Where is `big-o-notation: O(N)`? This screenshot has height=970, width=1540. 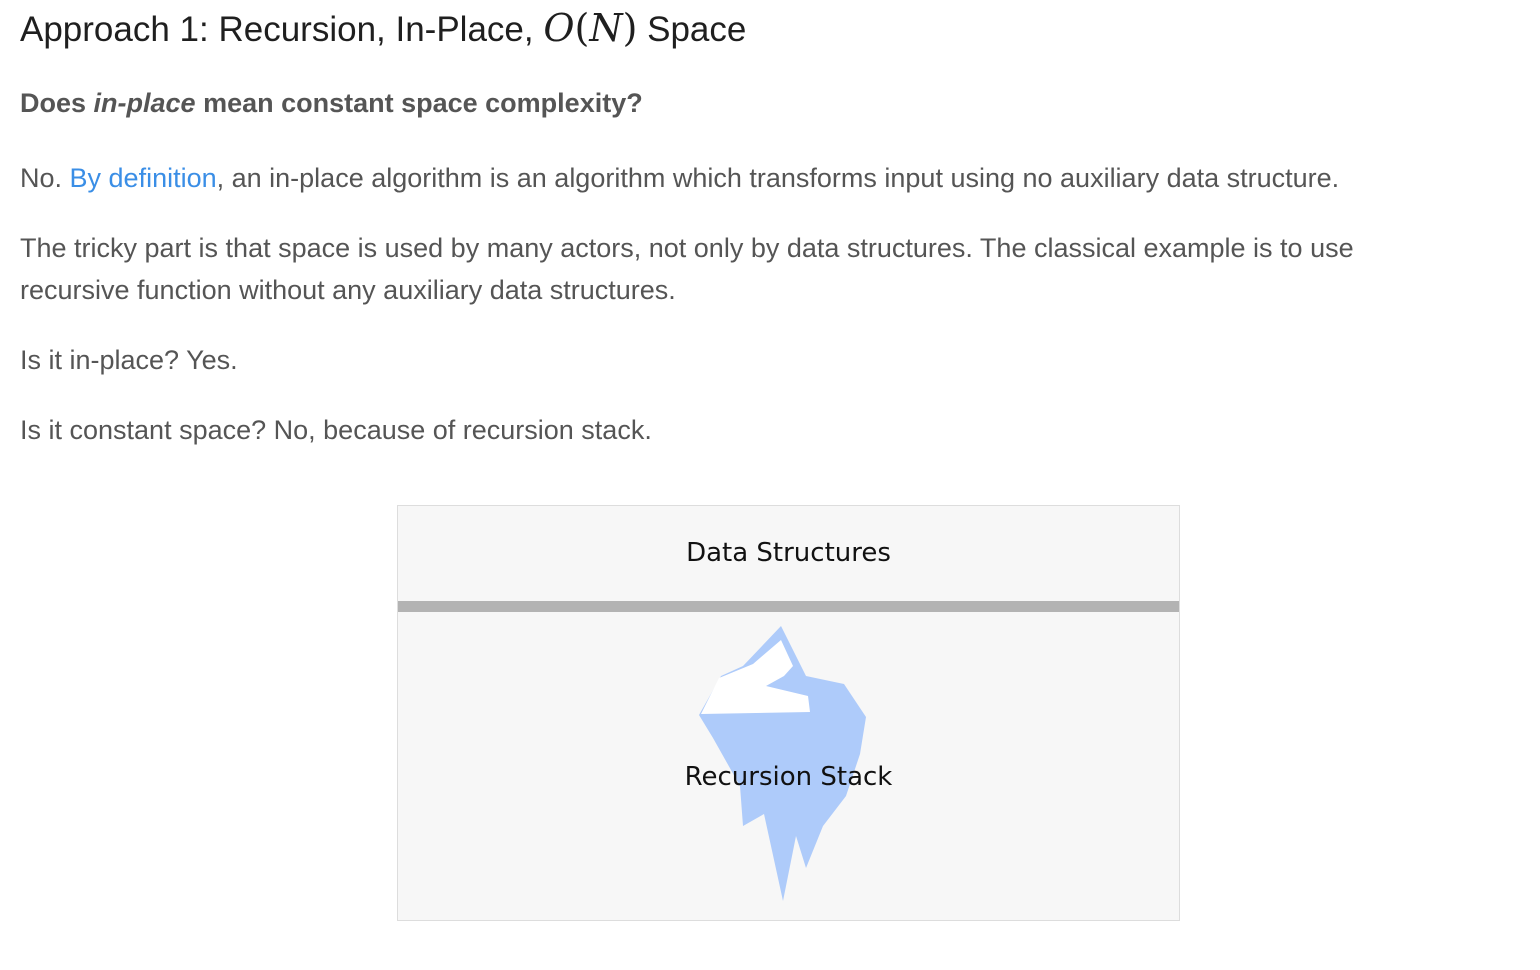
big-o-notation: O(N) is located at coordinates (590, 28).